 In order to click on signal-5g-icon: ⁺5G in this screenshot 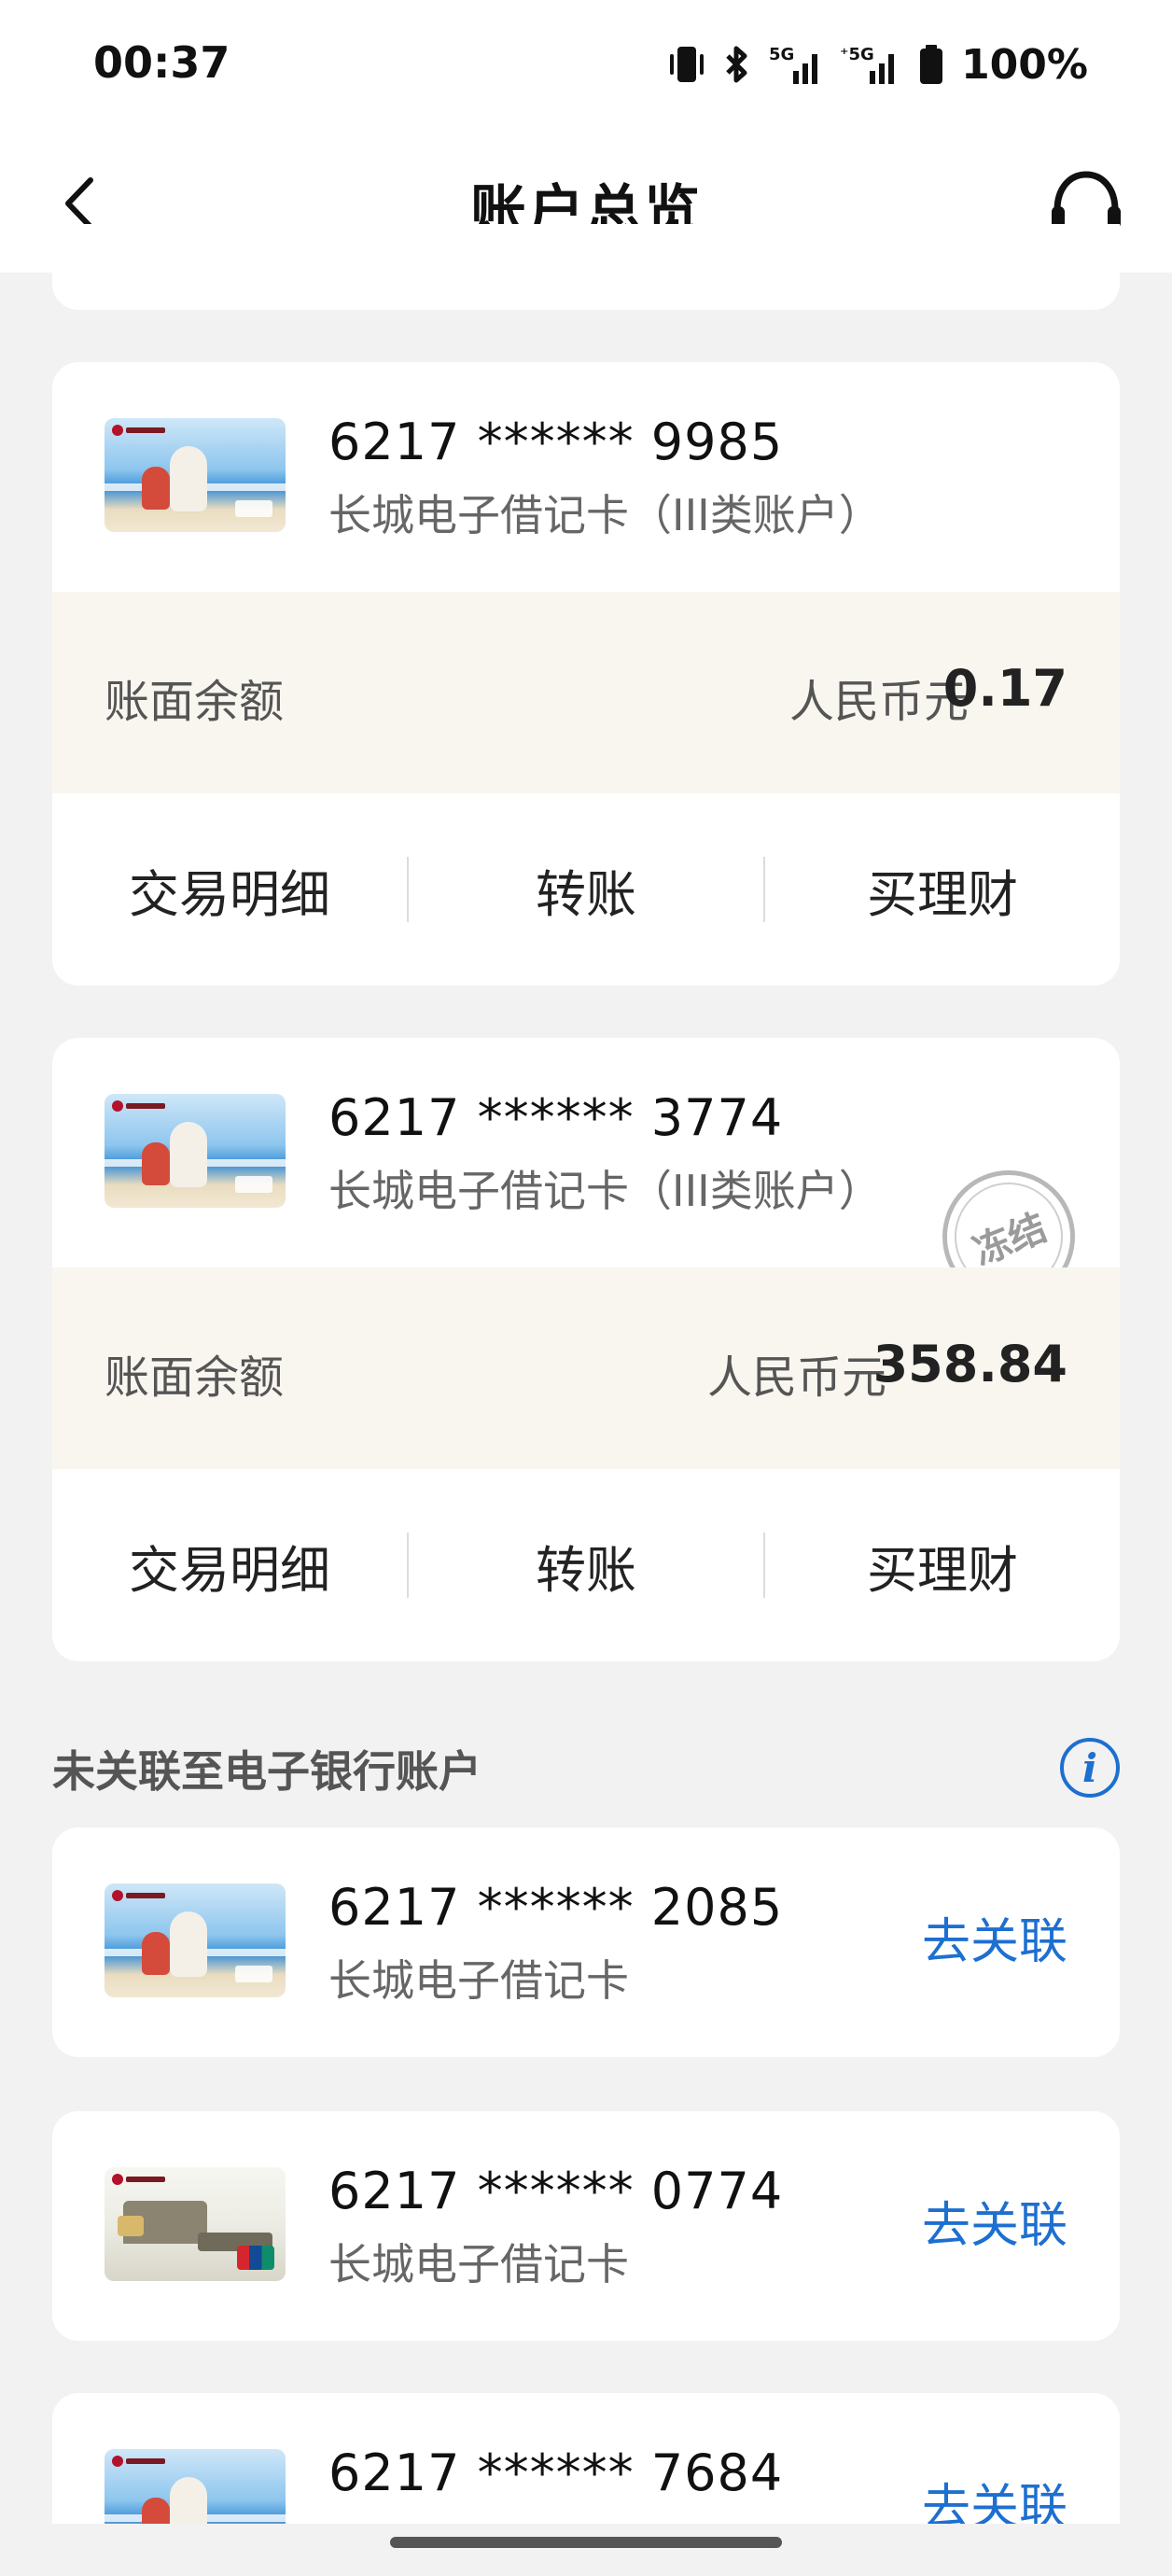, I will do `click(867, 64)`.